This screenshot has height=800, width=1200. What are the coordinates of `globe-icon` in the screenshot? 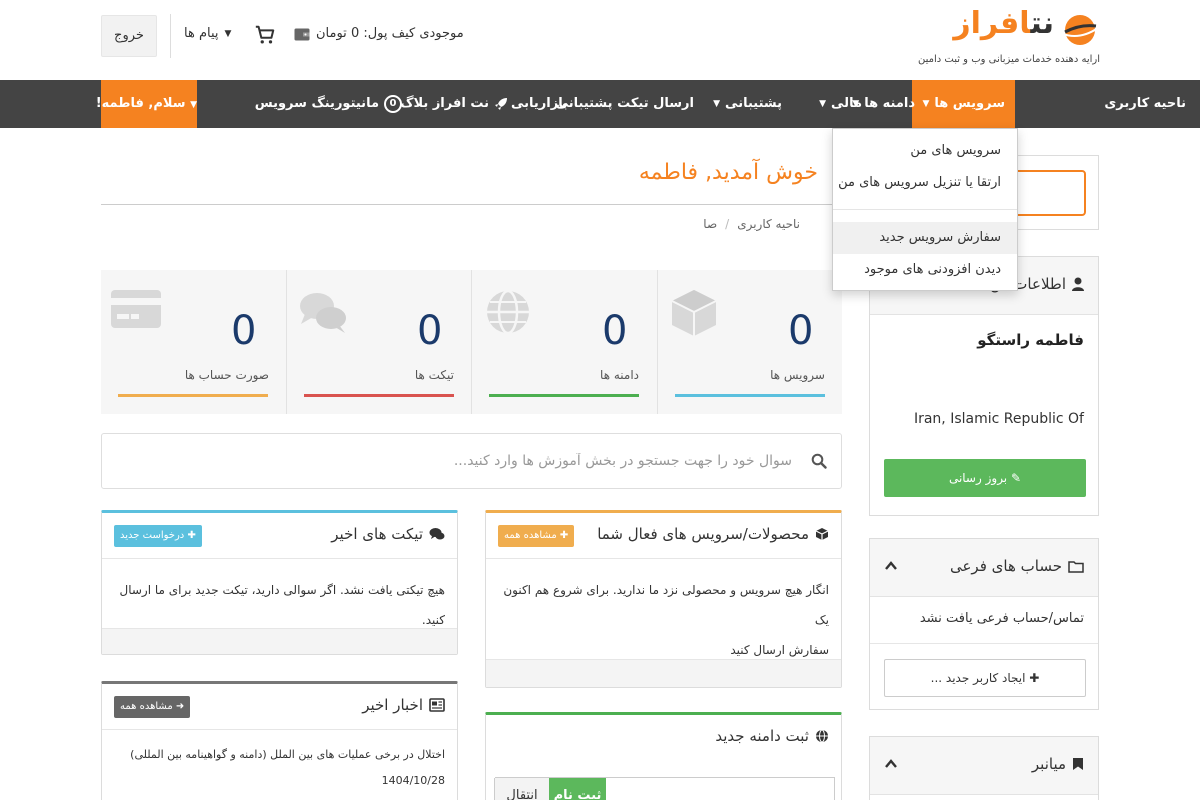 It's located at (508, 312).